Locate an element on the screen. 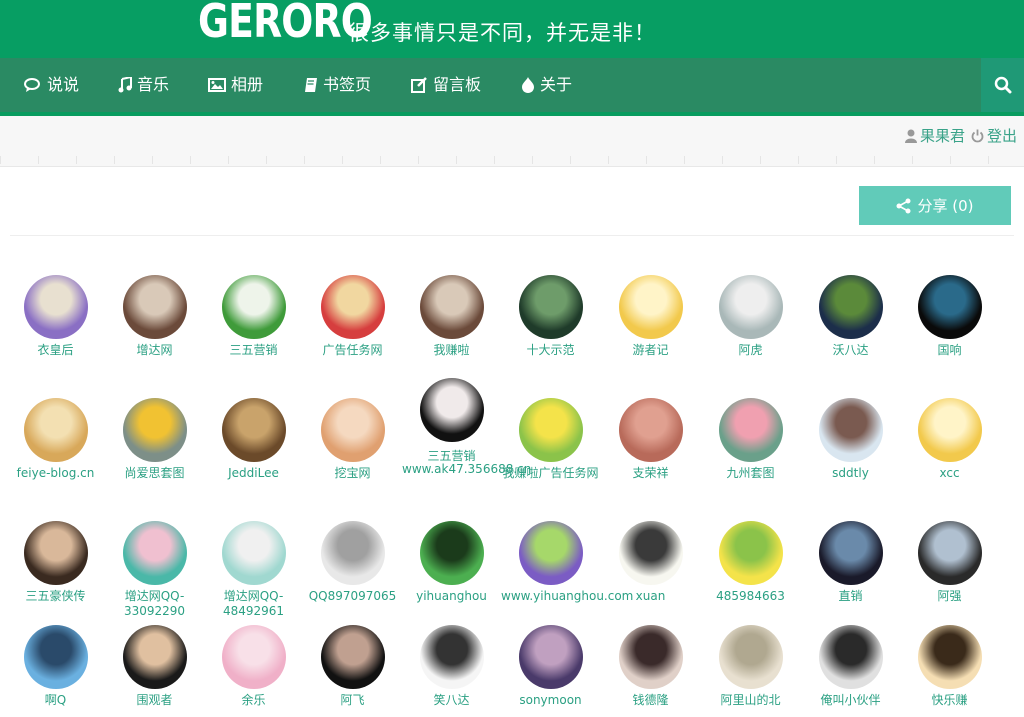 The height and width of the screenshot is (717, 1024). friend-name: 九州套图 is located at coordinates (750, 473).